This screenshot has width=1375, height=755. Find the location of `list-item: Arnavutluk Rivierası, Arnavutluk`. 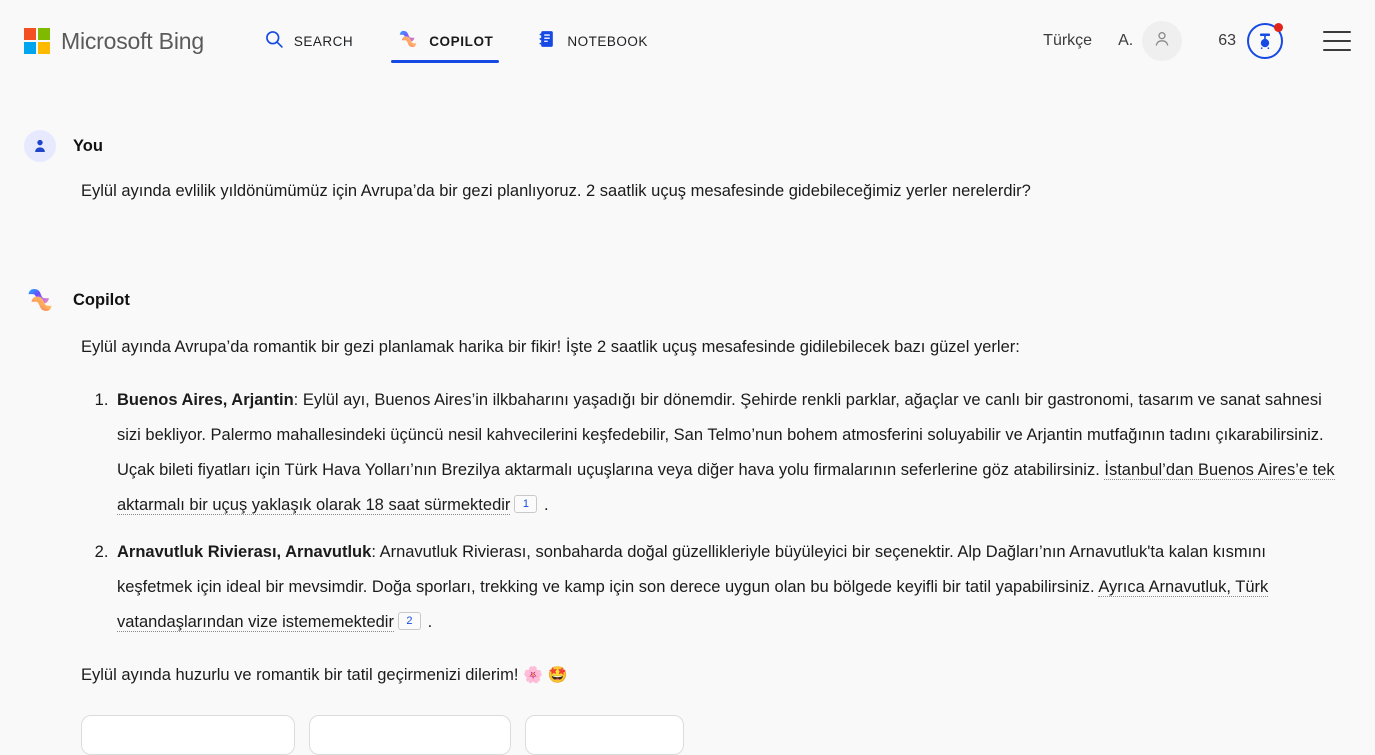

list-item: Arnavutluk Rivierası, Arnavutluk is located at coordinates (726, 587).